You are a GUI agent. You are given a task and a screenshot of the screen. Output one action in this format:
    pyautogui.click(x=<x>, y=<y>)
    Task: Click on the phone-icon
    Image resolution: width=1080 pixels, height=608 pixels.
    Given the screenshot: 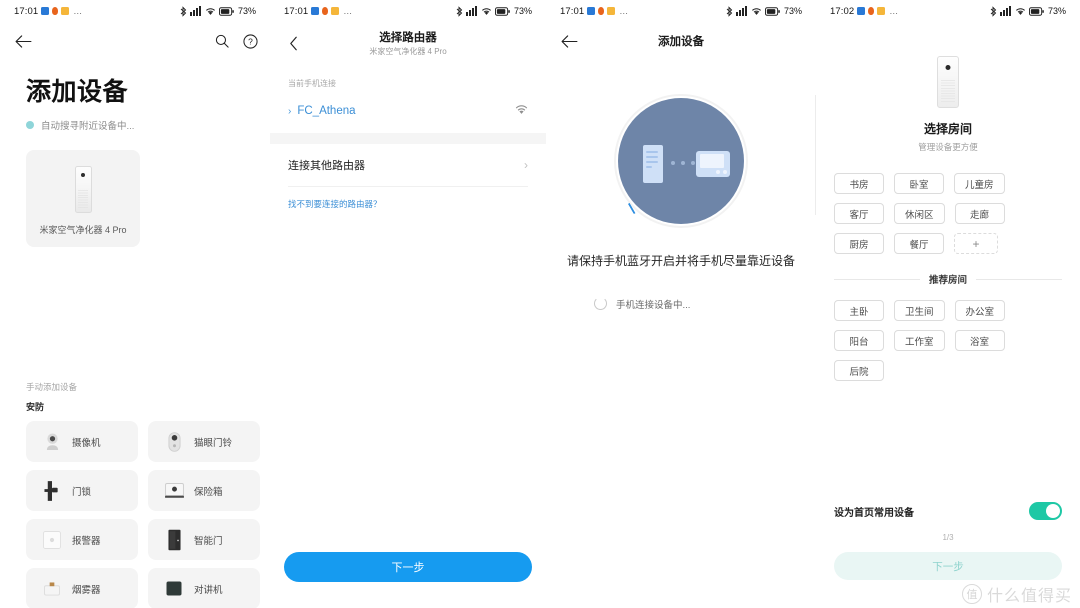 What is the action you would take?
    pyautogui.click(x=653, y=164)
    